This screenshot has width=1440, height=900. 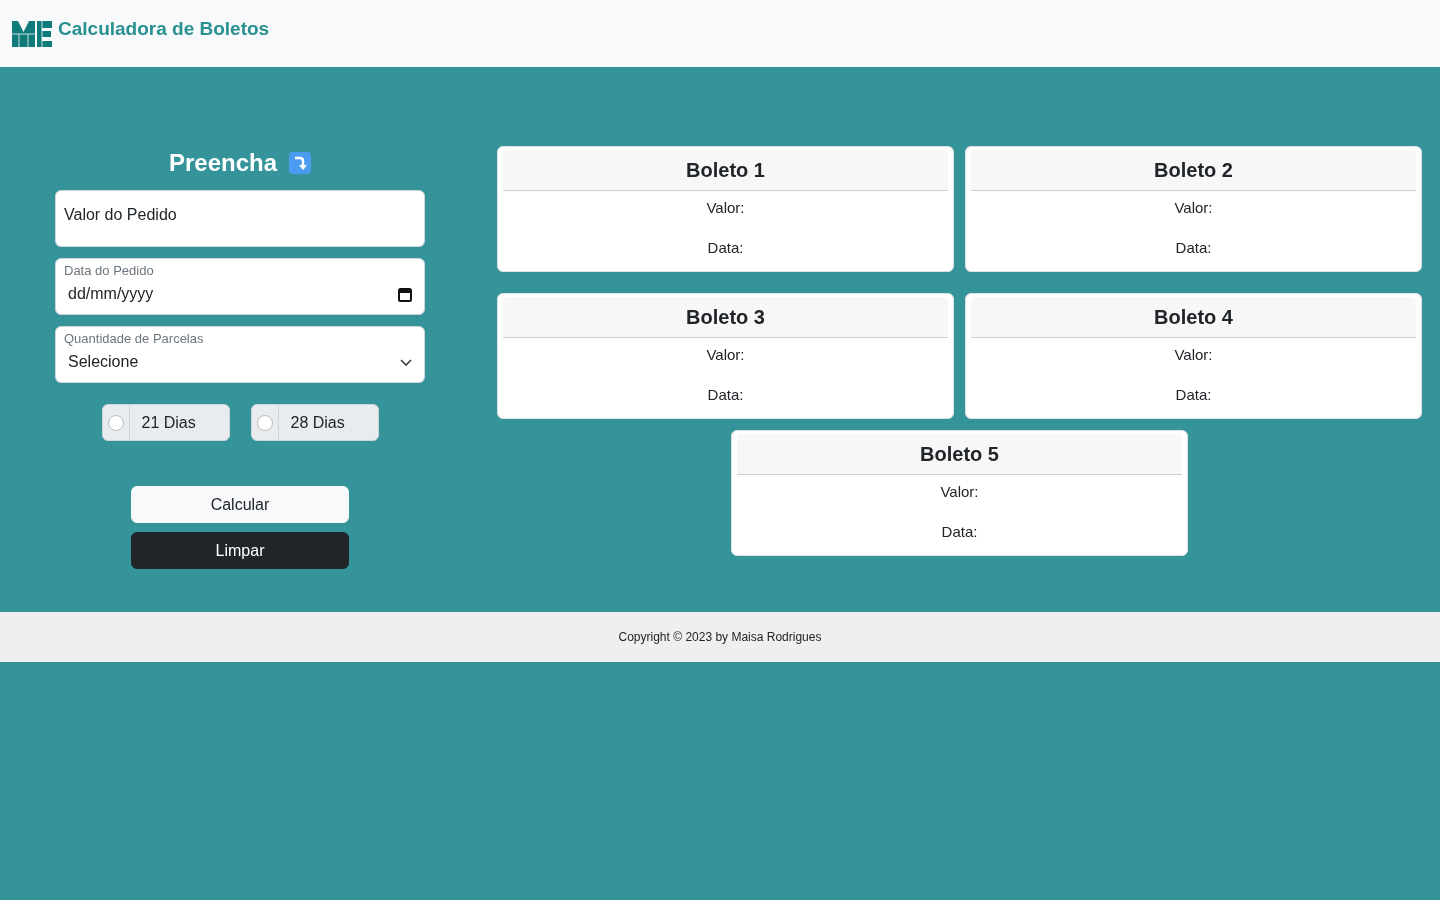 What do you see at coordinates (32, 34) in the screenshot?
I see `logo-icon` at bounding box center [32, 34].